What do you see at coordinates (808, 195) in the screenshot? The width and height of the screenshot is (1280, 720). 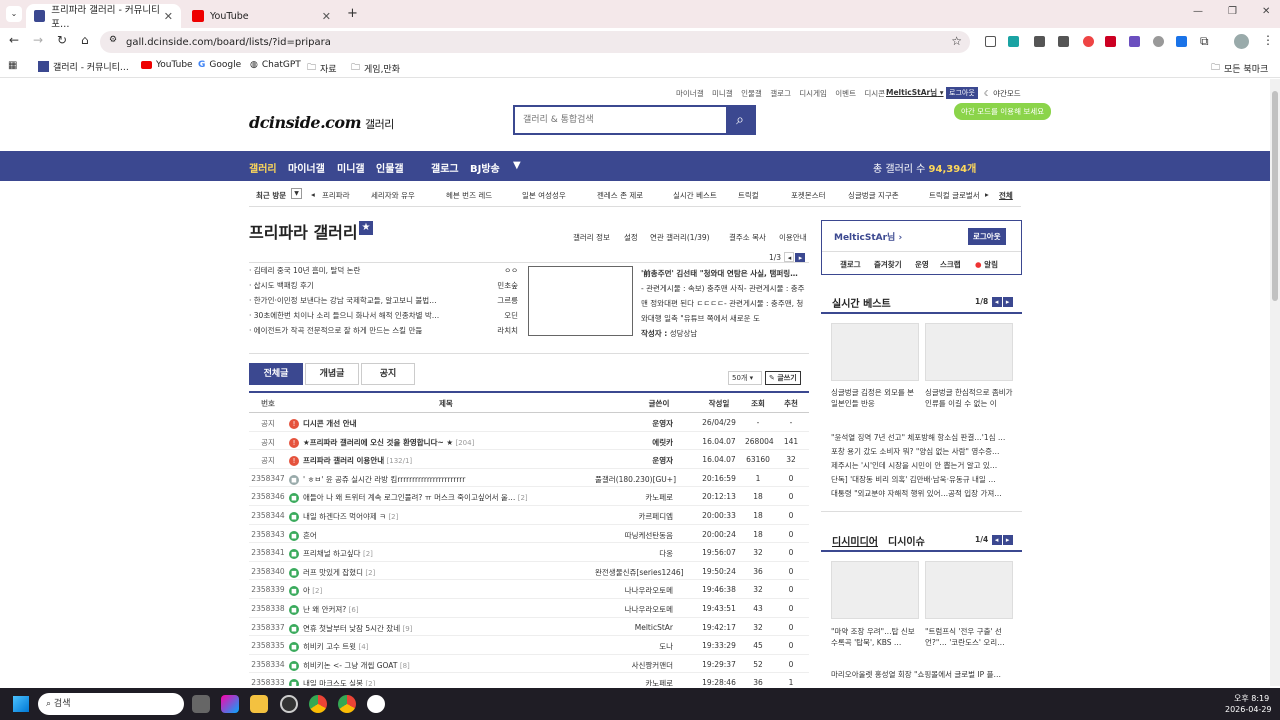 I see `recent-item: 포켓몬스터` at bounding box center [808, 195].